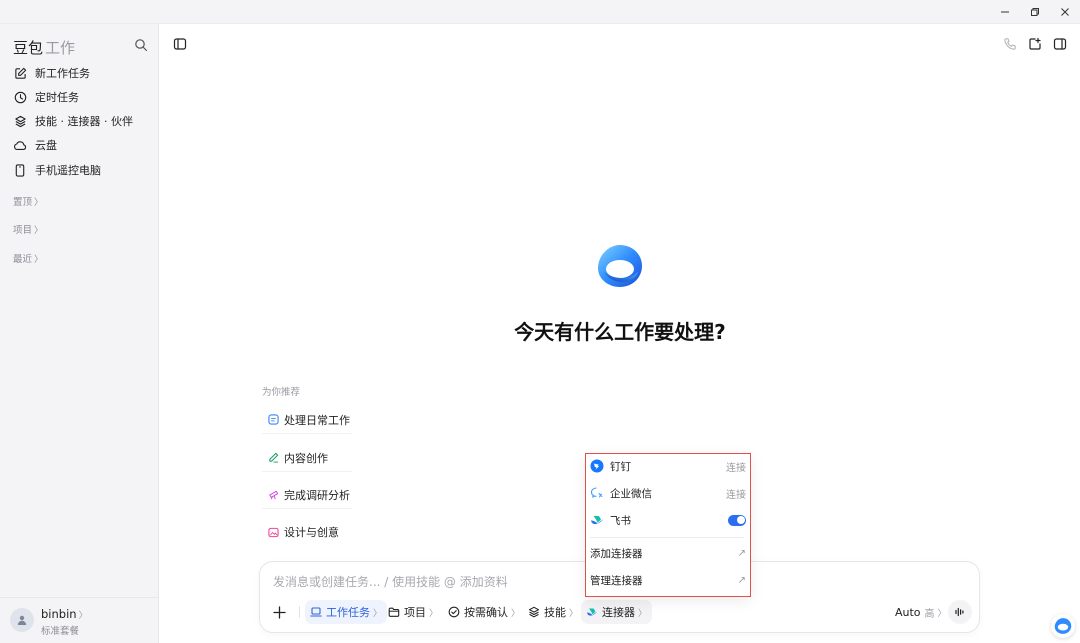 This screenshot has height=643, width=1080. I want to click on model-label: Auto, so click(908, 612).